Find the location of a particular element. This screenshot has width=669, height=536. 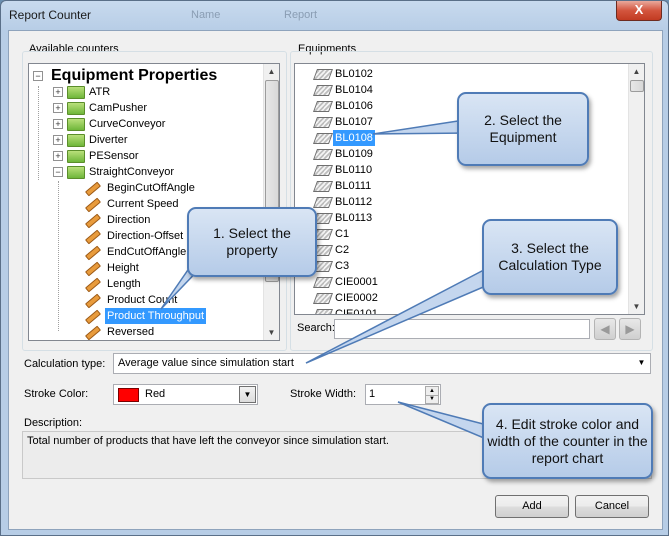

cancel-button: Cancel is located at coordinates (612, 506).